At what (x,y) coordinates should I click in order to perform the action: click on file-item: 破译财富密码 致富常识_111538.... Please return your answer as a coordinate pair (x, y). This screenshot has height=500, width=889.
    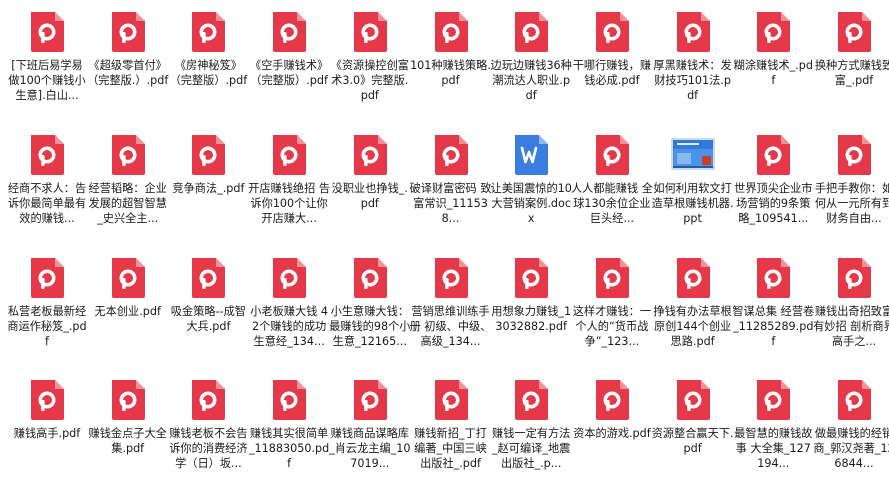
    Looking at the image, I should click on (451, 179).